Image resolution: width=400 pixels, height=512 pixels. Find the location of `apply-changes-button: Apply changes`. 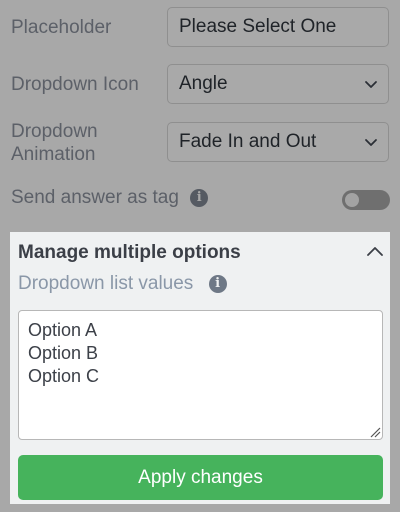

apply-changes-button: Apply changes is located at coordinates (200, 477).